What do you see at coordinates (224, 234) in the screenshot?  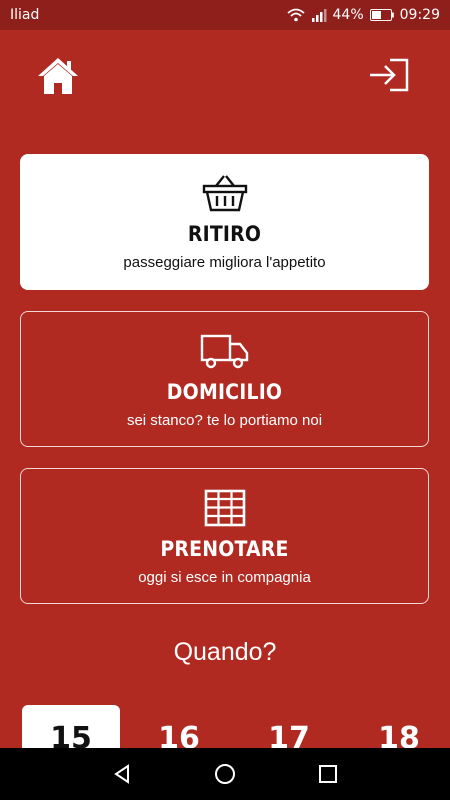 I see `option-title: RITIRO` at bounding box center [224, 234].